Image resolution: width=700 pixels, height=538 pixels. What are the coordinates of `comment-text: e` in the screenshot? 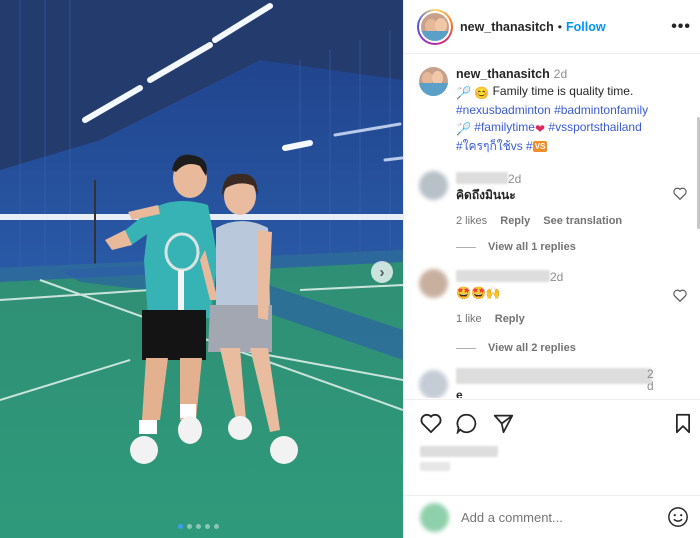 It's located at (459, 393).